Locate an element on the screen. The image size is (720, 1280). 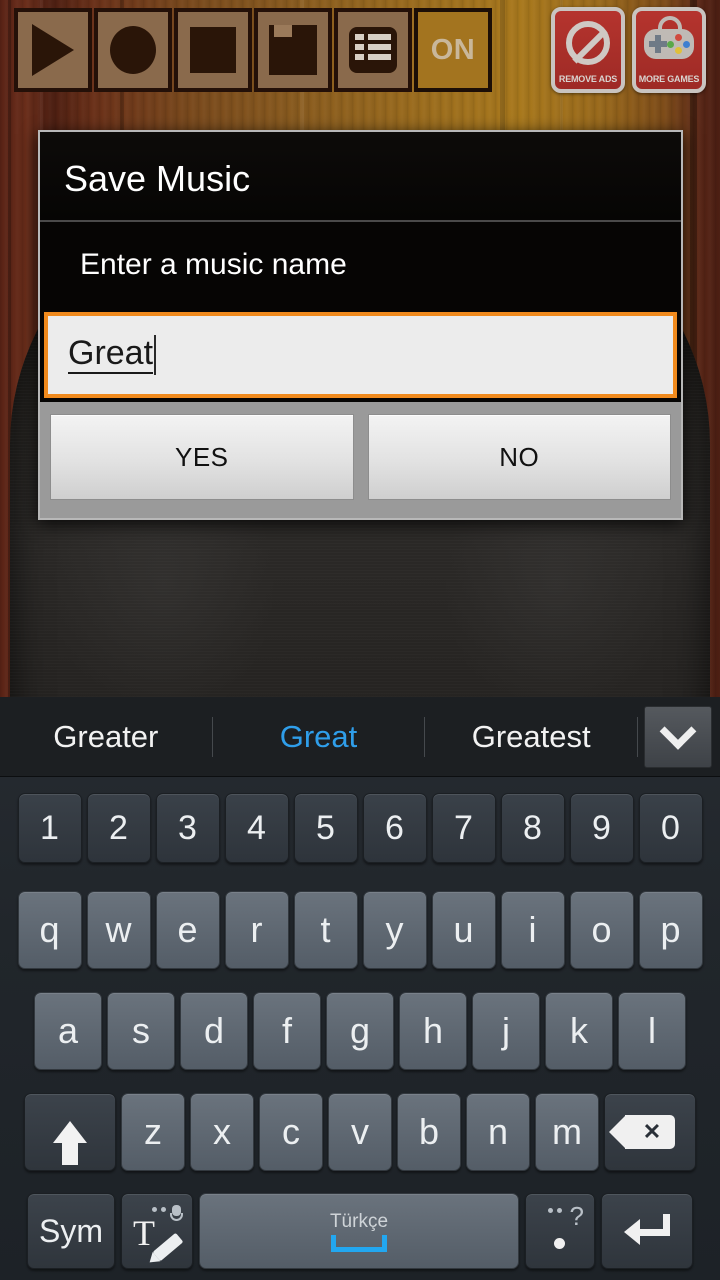
key-h: h is located at coordinates (433, 1030).